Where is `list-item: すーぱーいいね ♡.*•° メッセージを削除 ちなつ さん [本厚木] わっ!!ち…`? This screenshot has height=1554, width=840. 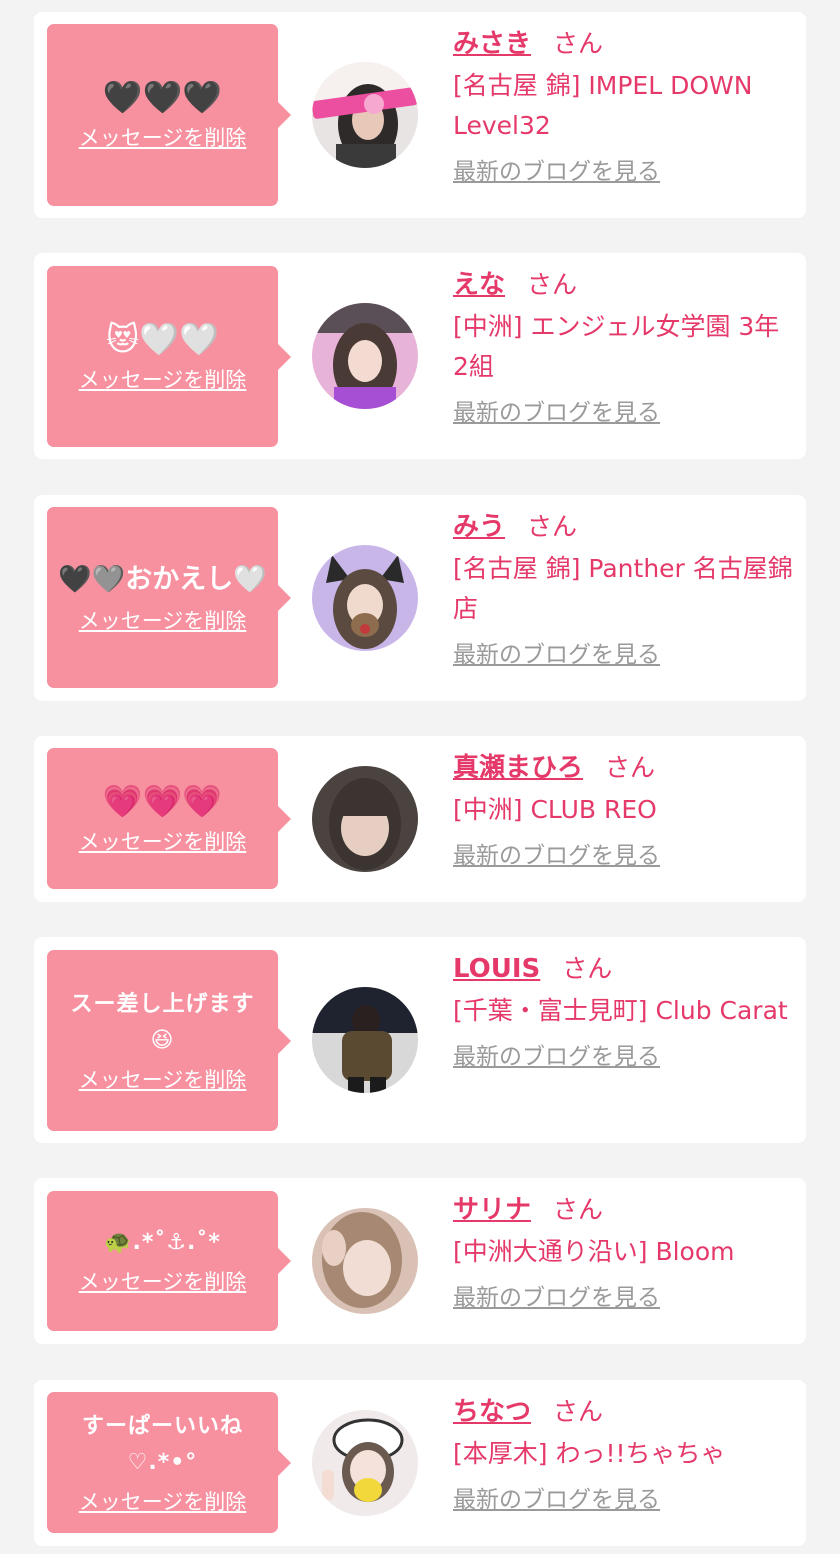 list-item: すーぱーいいね ♡.*•° メッセージを削除 ちなつ さん [本厚木] わっ!!ち… is located at coordinates (420, 1463).